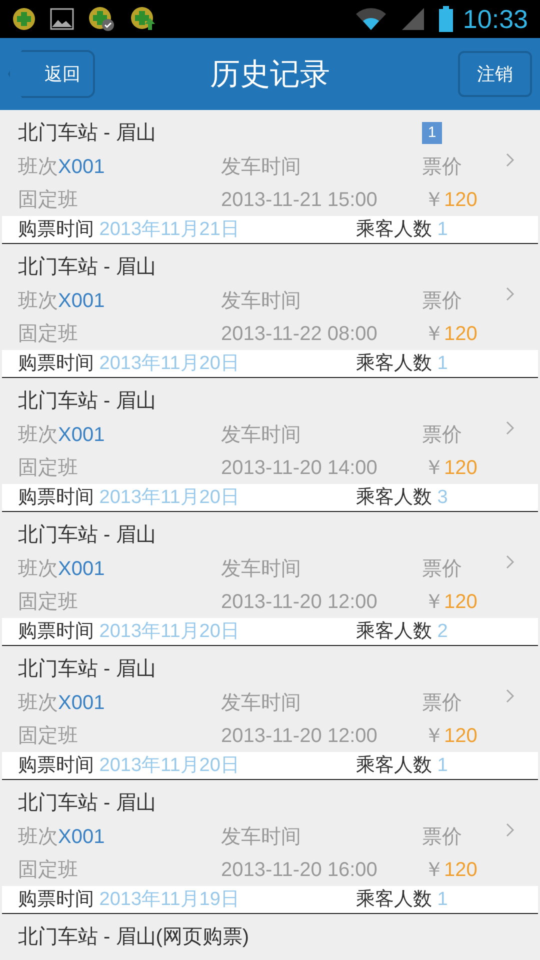 This screenshot has width=540, height=960. I want to click on route-title: 北门车站 - 眉山(网页购票), so click(134, 937).